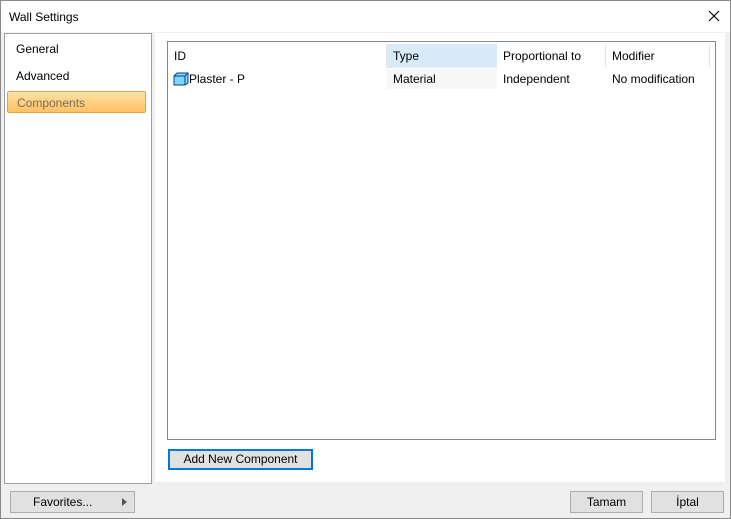 The width and height of the screenshot is (731, 519). I want to click on add-new-component-button: Add New Component, so click(240, 459).